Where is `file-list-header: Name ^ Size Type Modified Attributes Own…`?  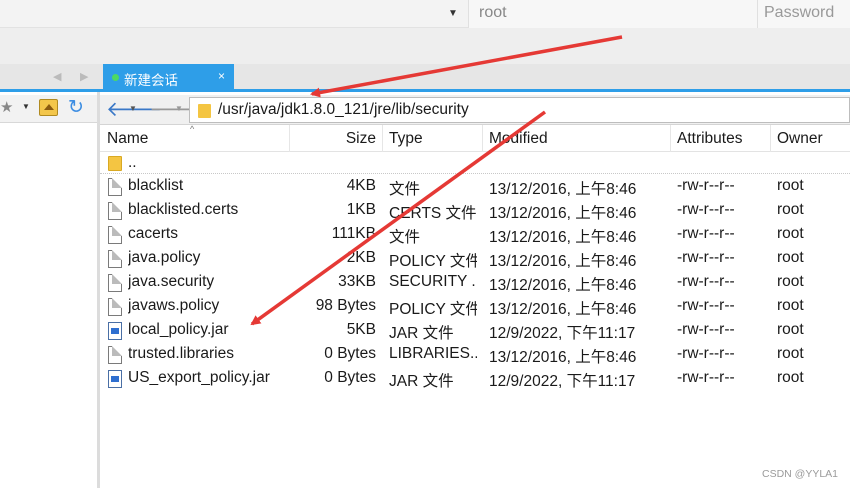 file-list-header: Name ^ Size Type Modified Attributes Own… is located at coordinates (475, 138).